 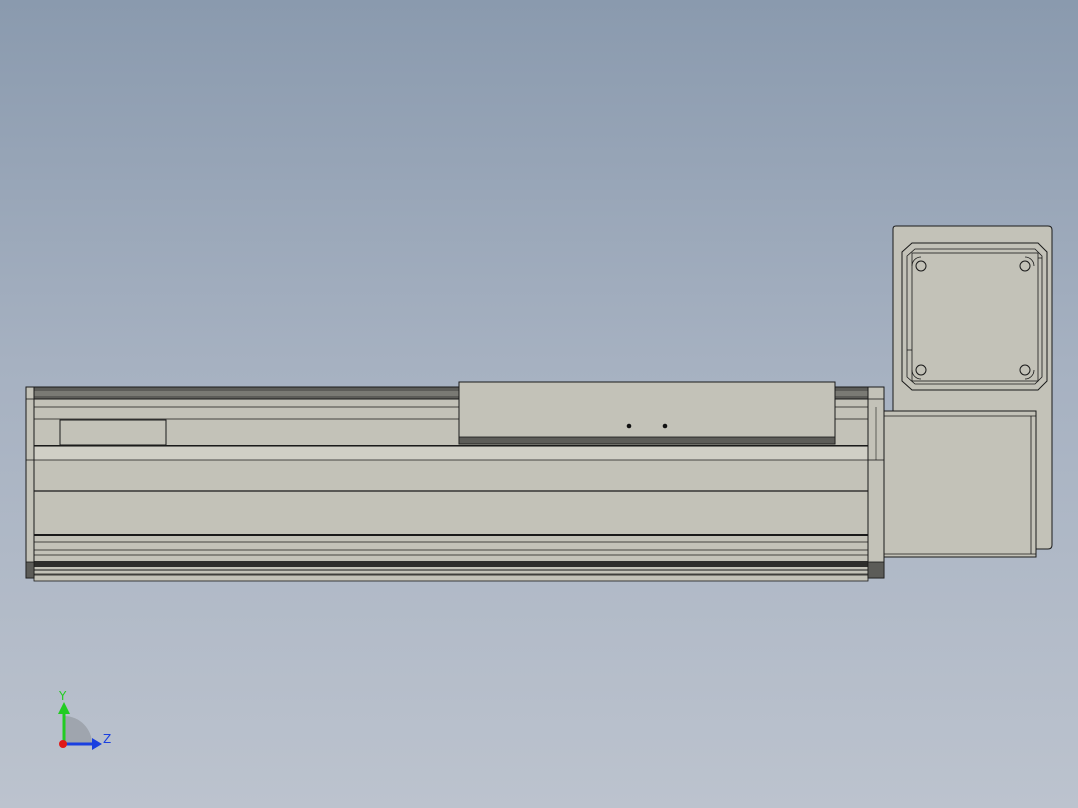 What do you see at coordinates (30, 482) in the screenshot?
I see `left-end-cap` at bounding box center [30, 482].